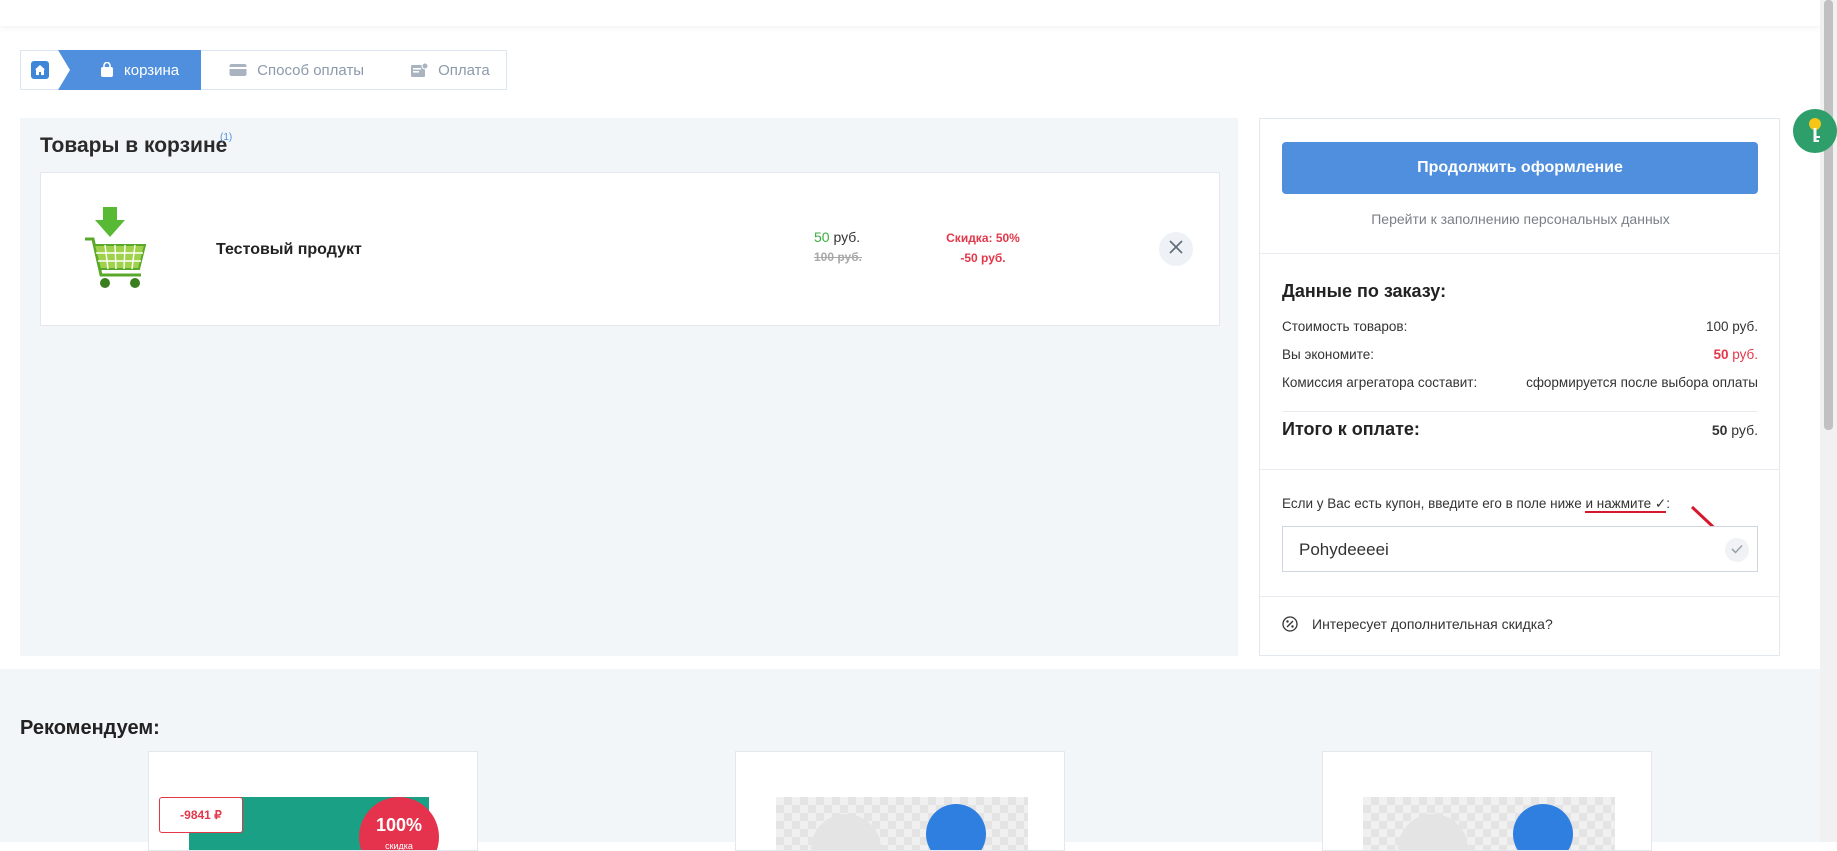 The width and height of the screenshot is (1837, 851). I want to click on recommendations-title: Рекомендуем:, so click(90, 728).